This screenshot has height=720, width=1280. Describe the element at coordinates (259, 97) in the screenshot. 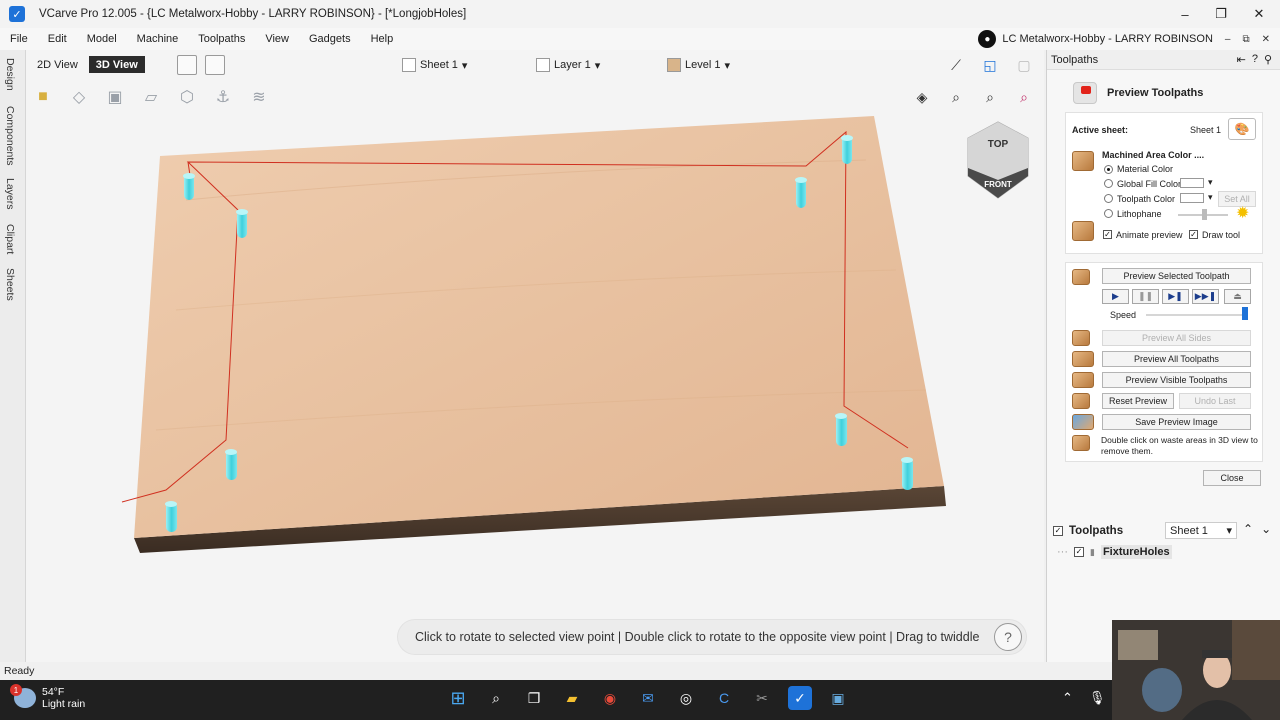

I see `texture-icon: ≋` at that location.